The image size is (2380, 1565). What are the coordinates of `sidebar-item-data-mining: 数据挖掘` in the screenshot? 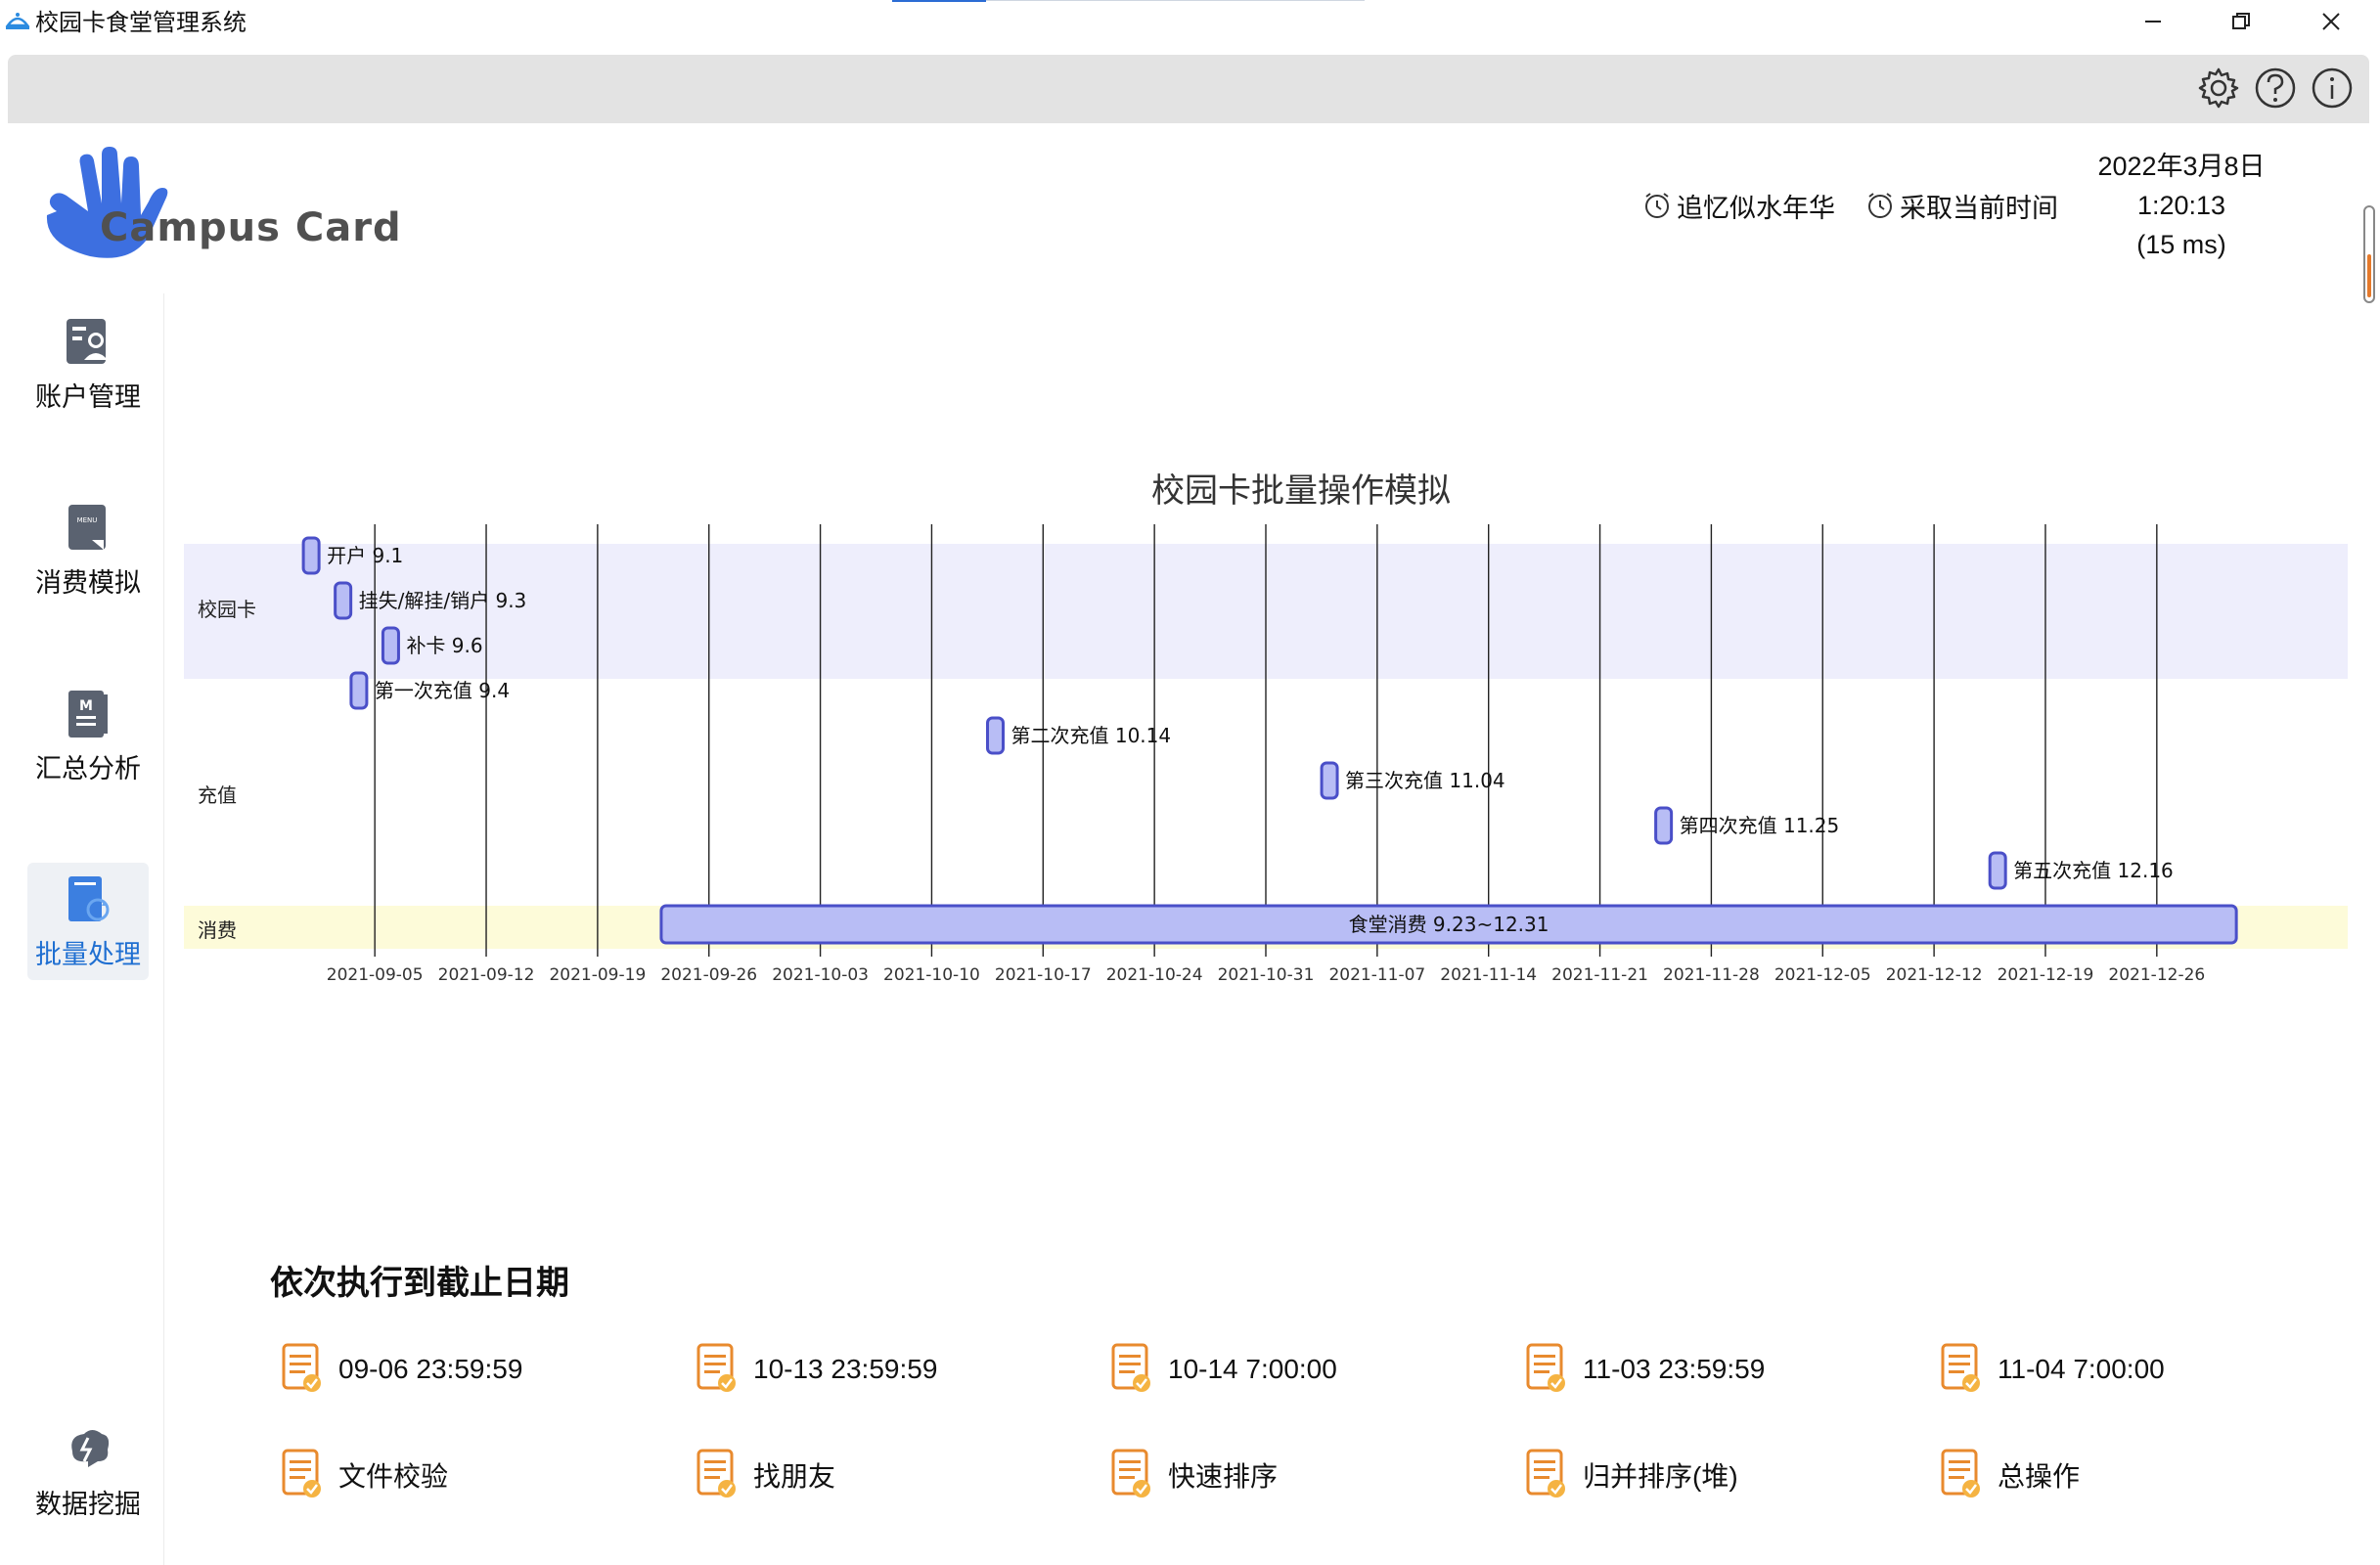 It's located at (88, 1471).